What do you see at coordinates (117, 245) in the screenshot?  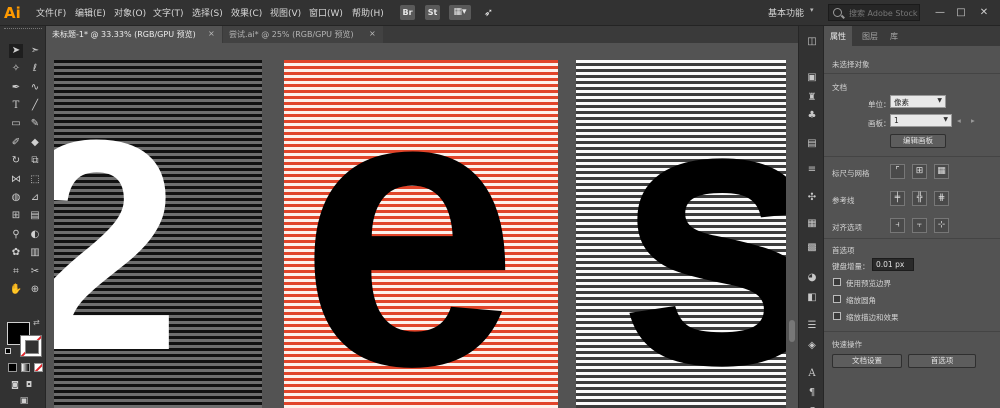 I see `artwork-glyph-2: 2` at bounding box center [117, 245].